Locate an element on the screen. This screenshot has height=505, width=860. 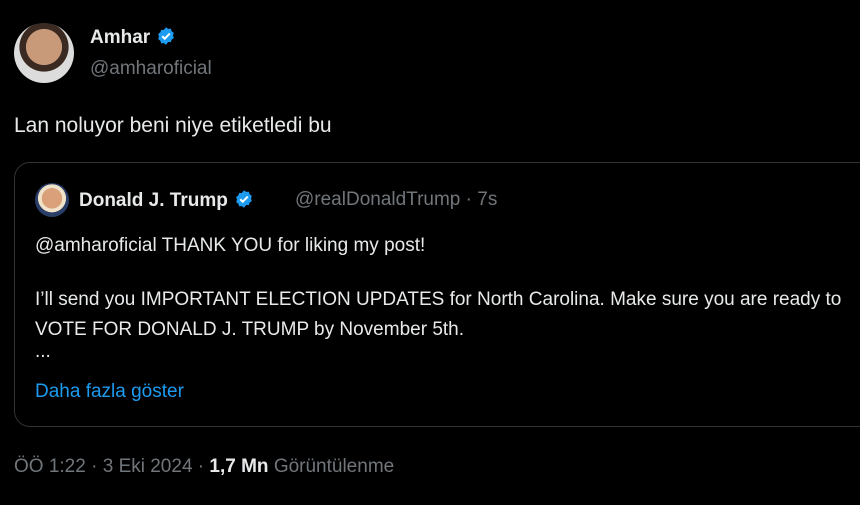
post-date: 3 Eki 2024 is located at coordinates (148, 466).